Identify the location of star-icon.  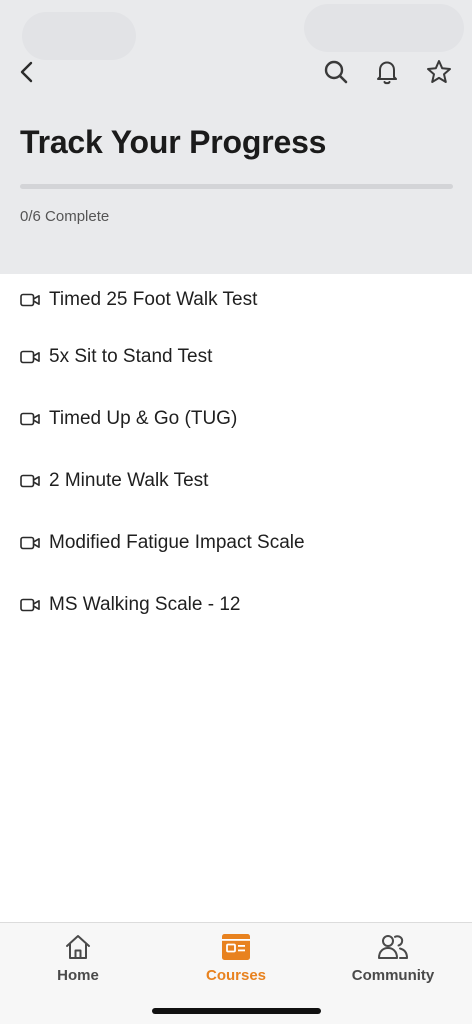
(439, 71).